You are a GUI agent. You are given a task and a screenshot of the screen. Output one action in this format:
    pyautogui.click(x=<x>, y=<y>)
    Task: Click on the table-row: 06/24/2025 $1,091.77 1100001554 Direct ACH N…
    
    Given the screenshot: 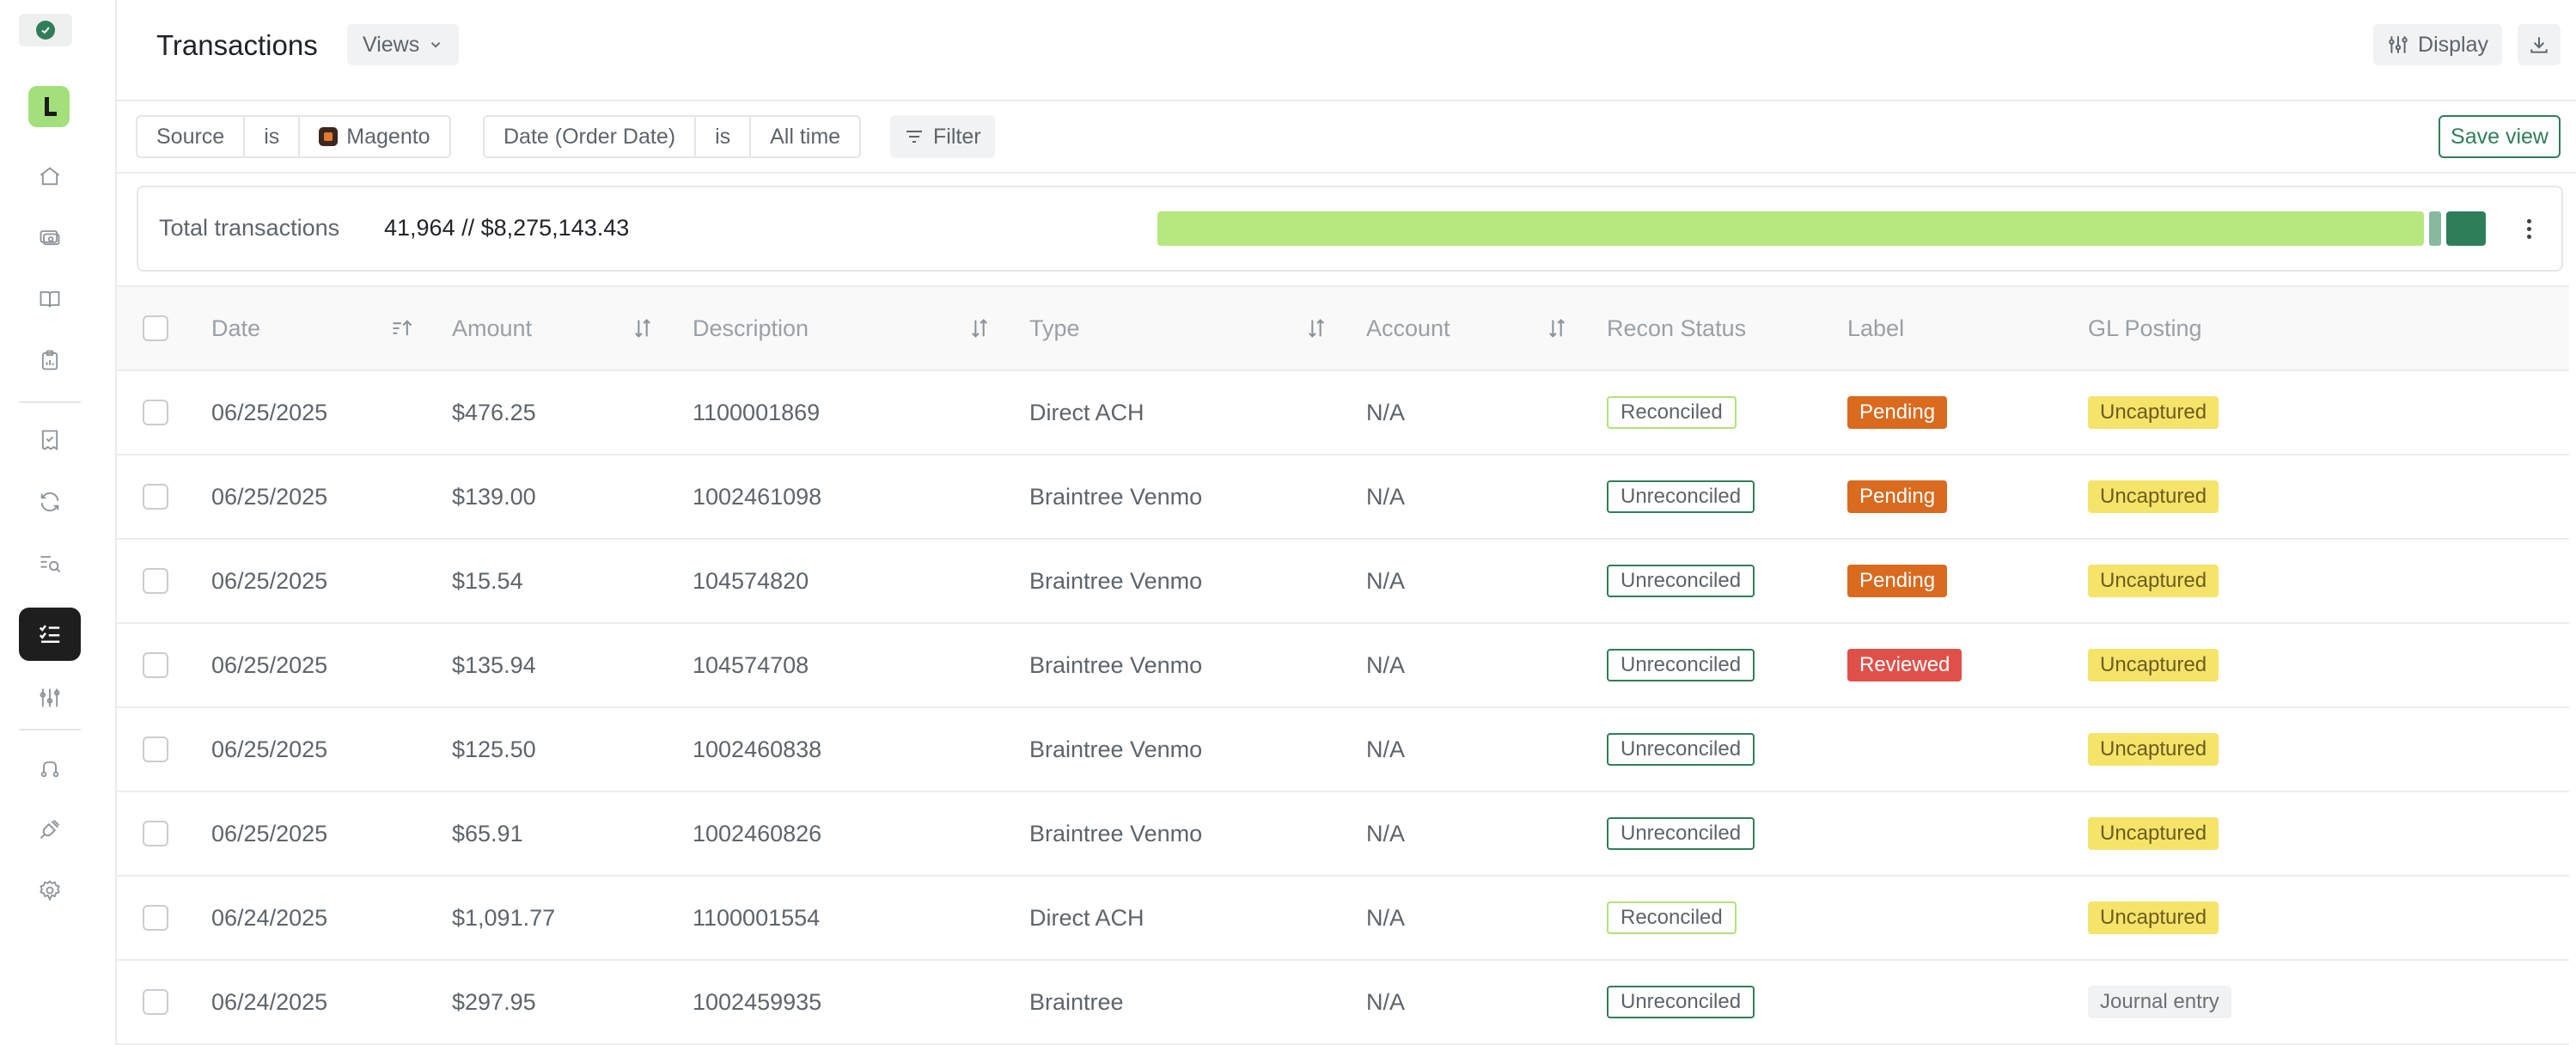 What is the action you would take?
    pyautogui.click(x=1343, y=919)
    